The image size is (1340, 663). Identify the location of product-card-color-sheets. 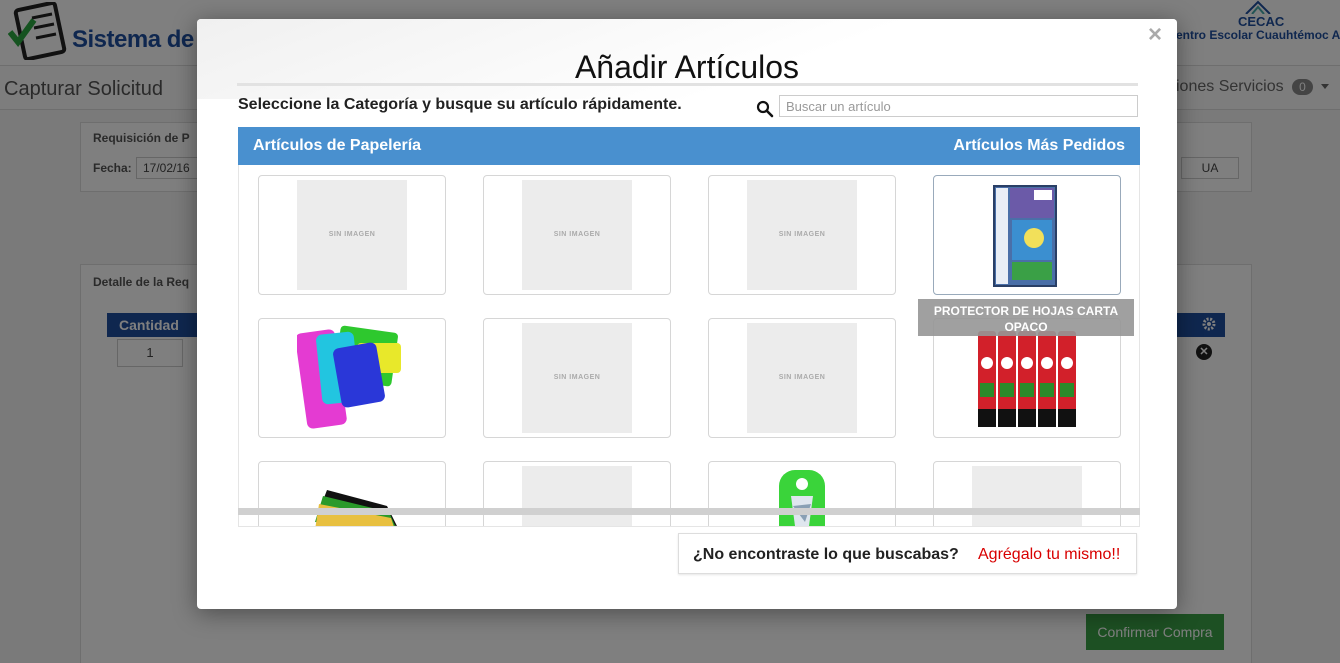
(352, 493).